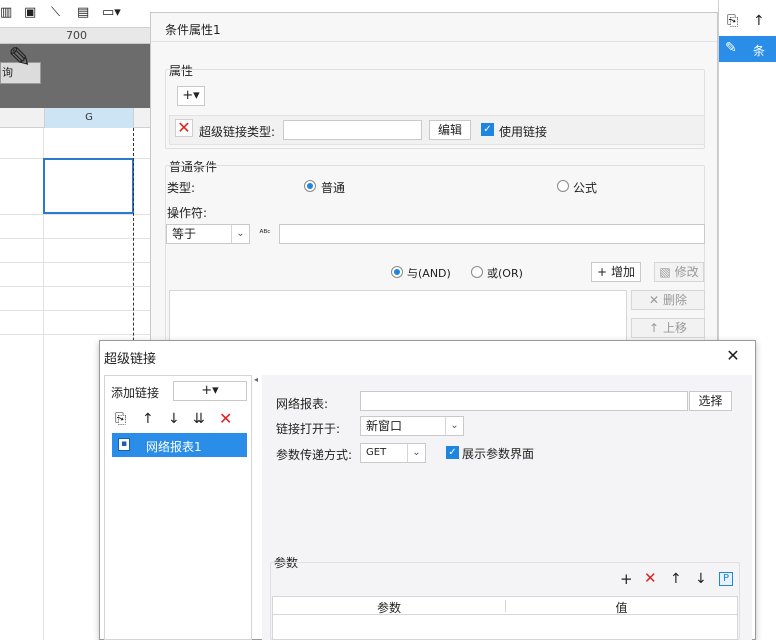 This screenshot has width=776, height=640. What do you see at coordinates (674, 300) in the screenshot?
I see `delete-button-label: 删除` at bounding box center [674, 300].